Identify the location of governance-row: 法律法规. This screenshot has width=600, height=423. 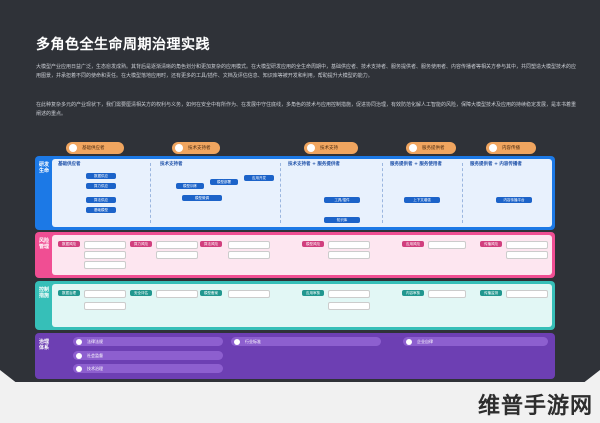
(148, 341).